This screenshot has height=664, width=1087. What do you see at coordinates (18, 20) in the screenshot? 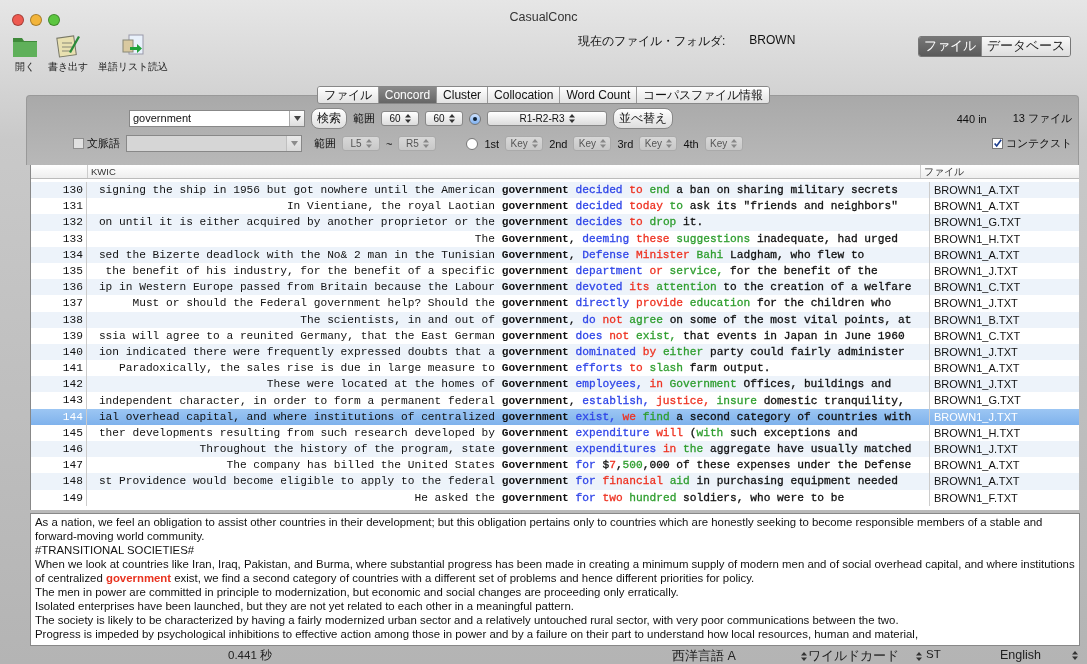
I see `close-button` at bounding box center [18, 20].